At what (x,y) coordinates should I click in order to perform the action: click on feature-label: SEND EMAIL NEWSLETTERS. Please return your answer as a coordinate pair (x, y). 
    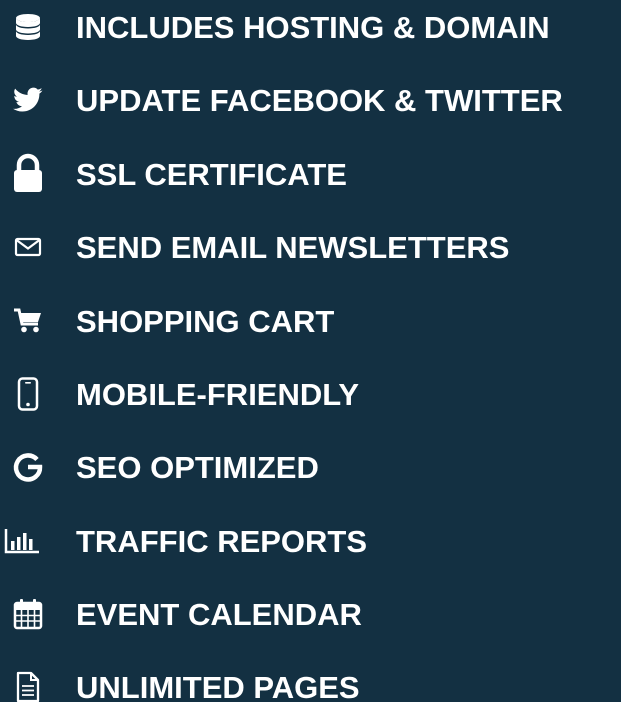
    Looking at the image, I should click on (293, 247).